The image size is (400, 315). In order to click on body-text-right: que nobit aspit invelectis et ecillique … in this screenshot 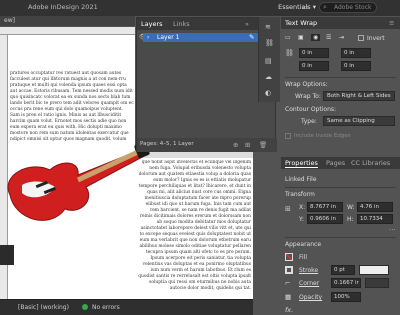, I will do `click(194, 225)`.